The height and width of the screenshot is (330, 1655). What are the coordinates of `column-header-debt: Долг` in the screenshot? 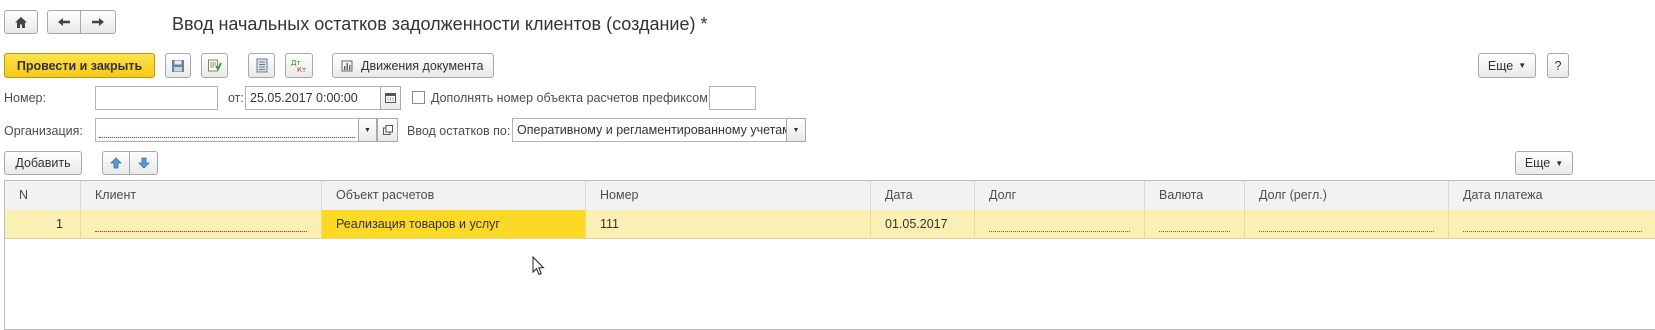 It's located at (1060, 195).